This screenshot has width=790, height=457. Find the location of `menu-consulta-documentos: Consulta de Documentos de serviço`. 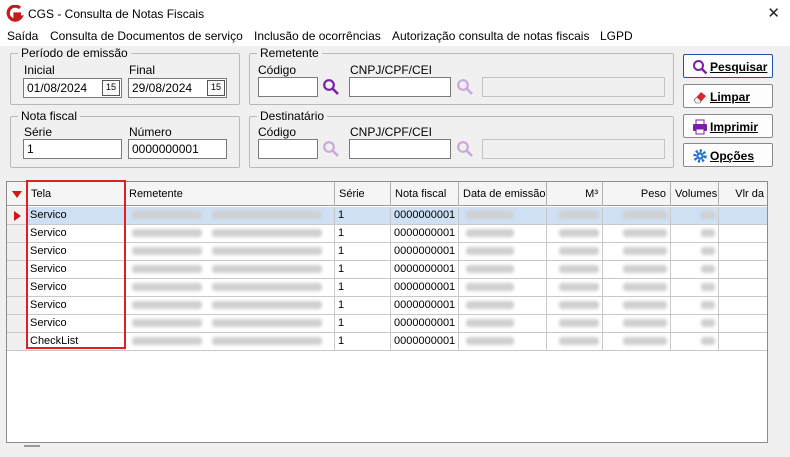

menu-consulta-documentos: Consulta de Documentos de serviço is located at coordinates (146, 36).